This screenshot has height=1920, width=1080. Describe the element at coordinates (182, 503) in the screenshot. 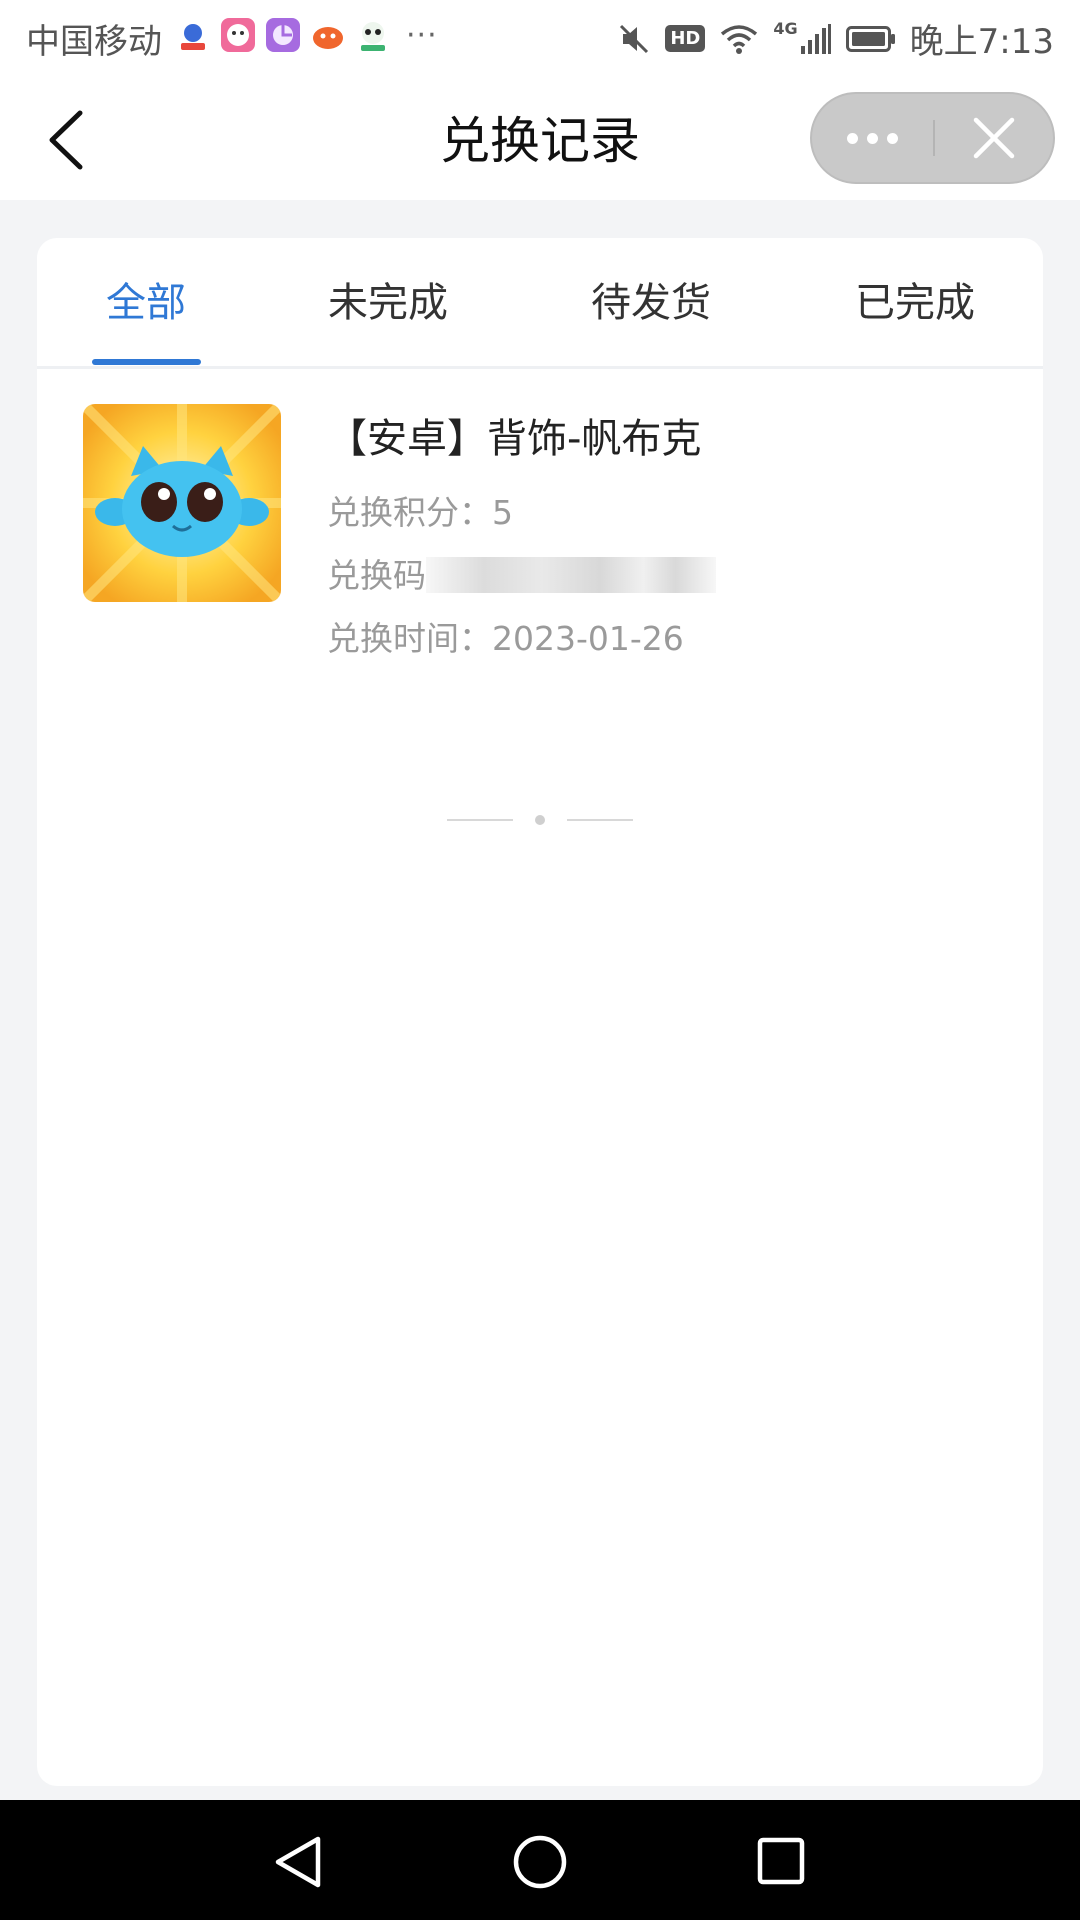

I see `item-thumbnail` at that location.